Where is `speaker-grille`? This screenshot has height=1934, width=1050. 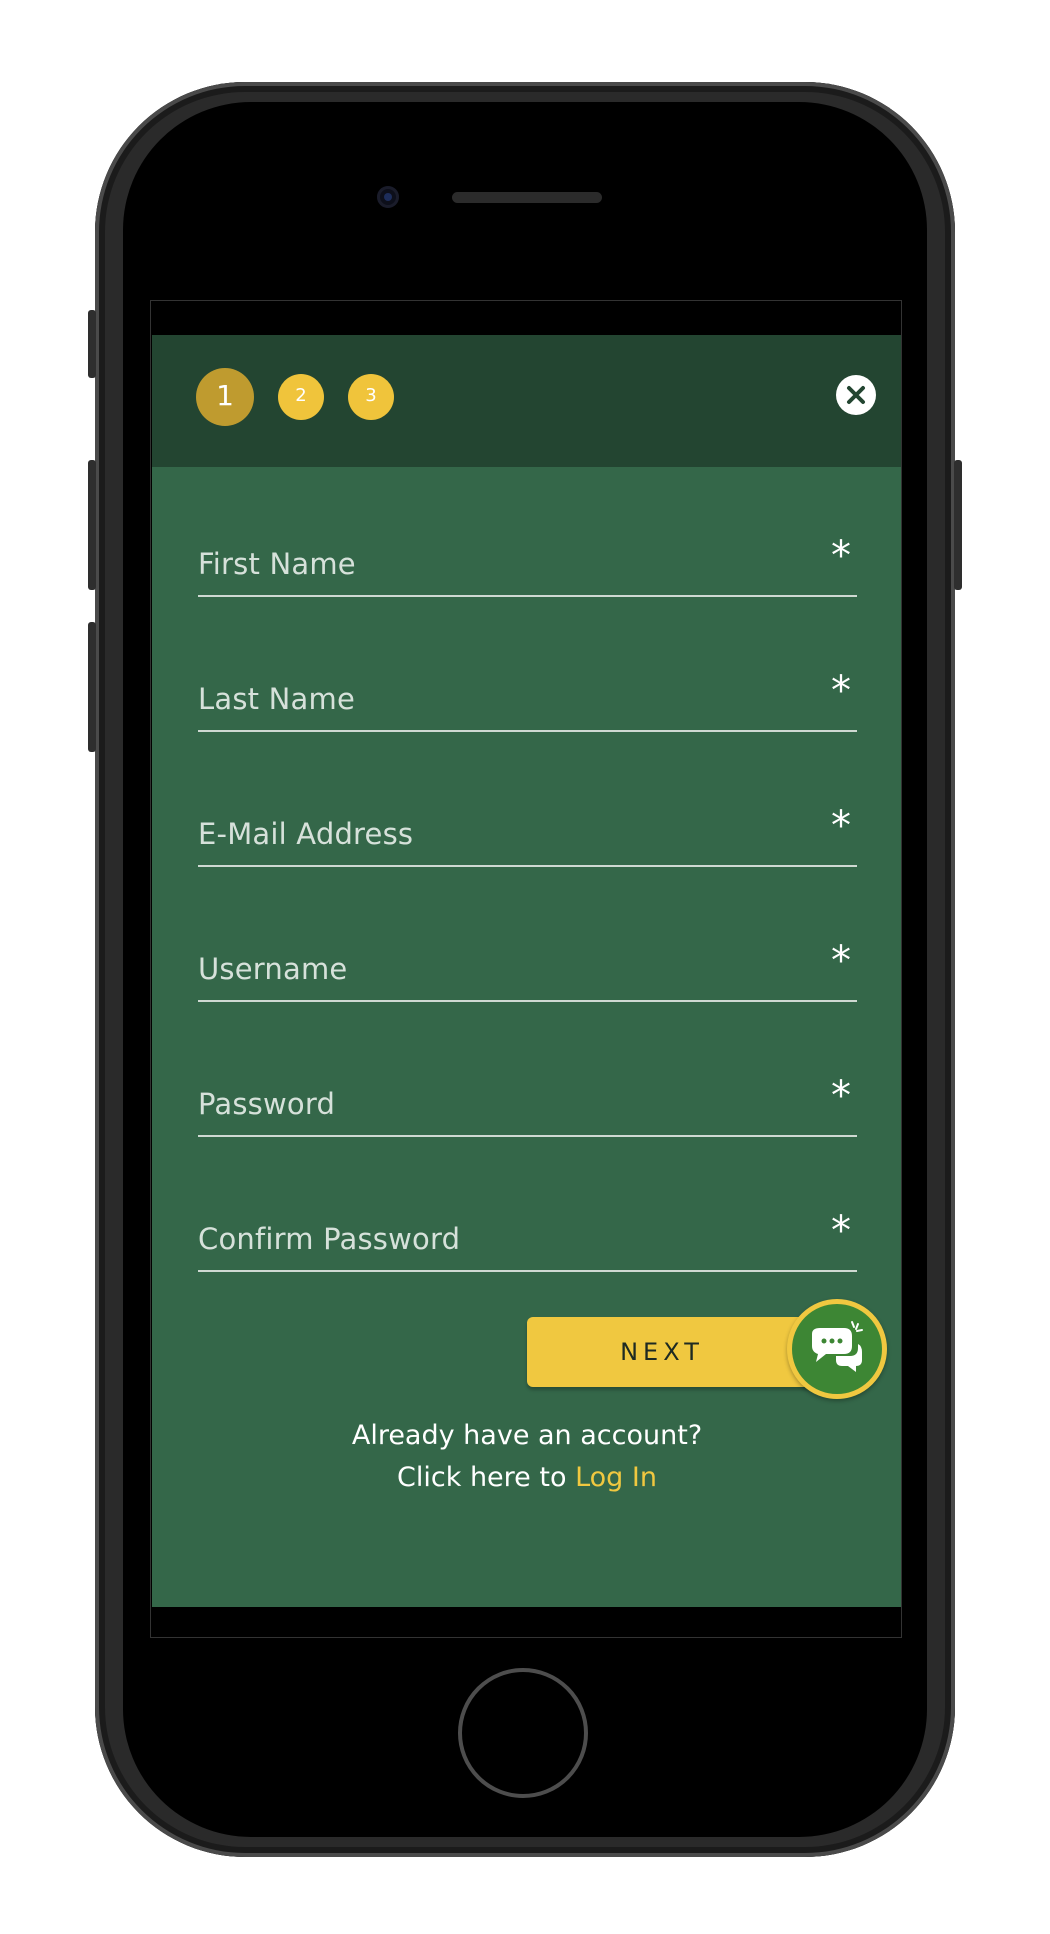
speaker-grille is located at coordinates (527, 197).